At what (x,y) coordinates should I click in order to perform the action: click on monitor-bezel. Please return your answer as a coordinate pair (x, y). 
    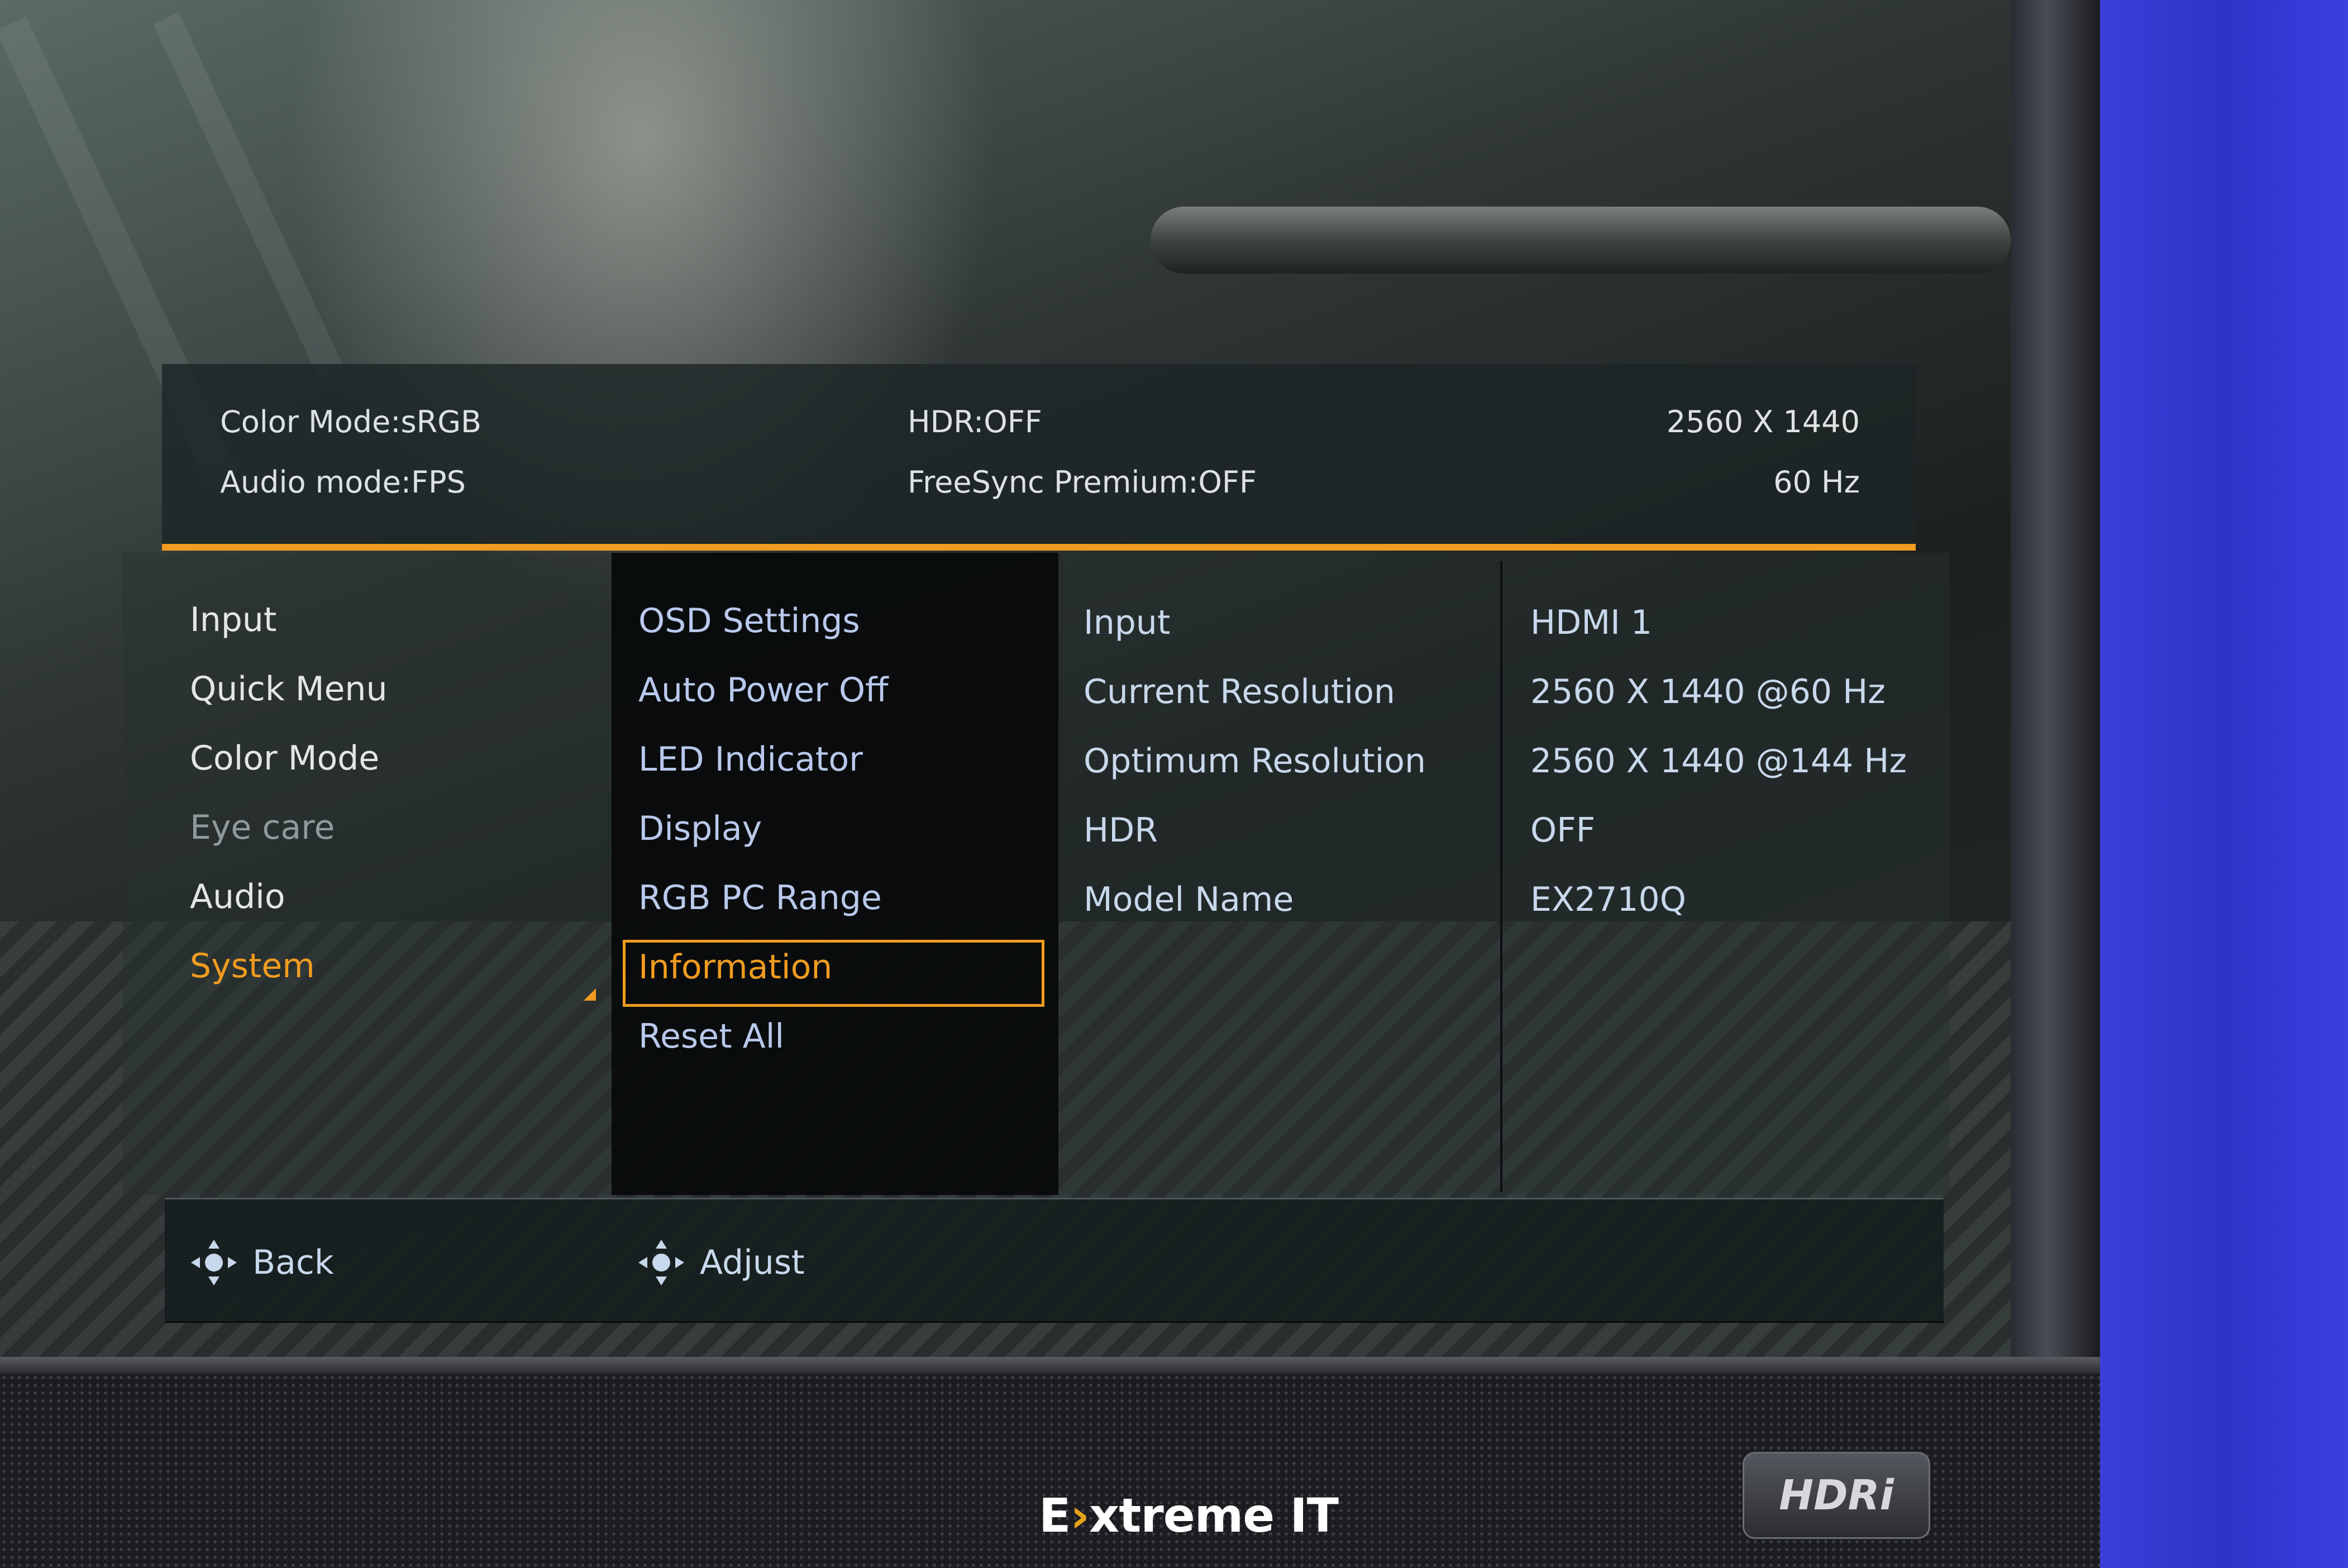
    Looking at the image, I should click on (2055, 687).